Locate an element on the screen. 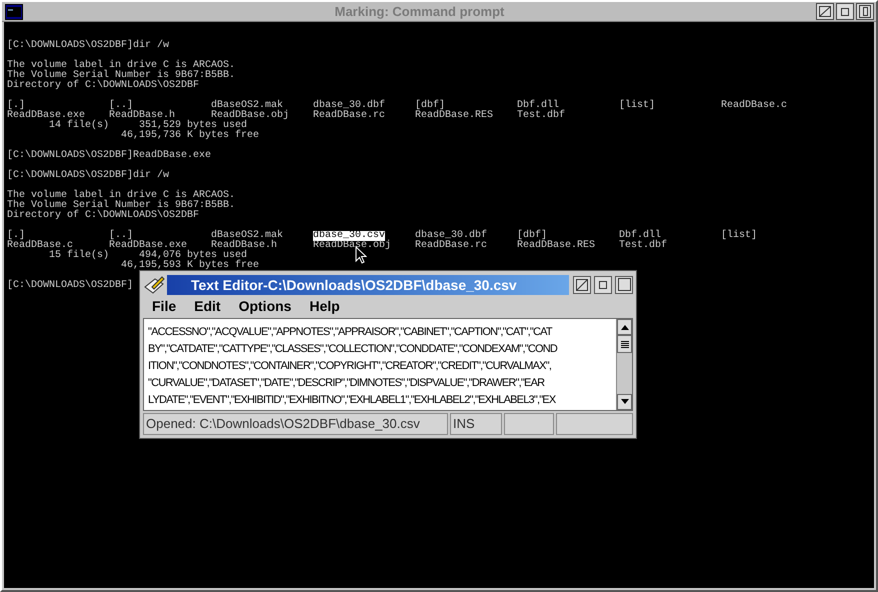 The height and width of the screenshot is (592, 878). down-arrow-icon is located at coordinates (624, 401).